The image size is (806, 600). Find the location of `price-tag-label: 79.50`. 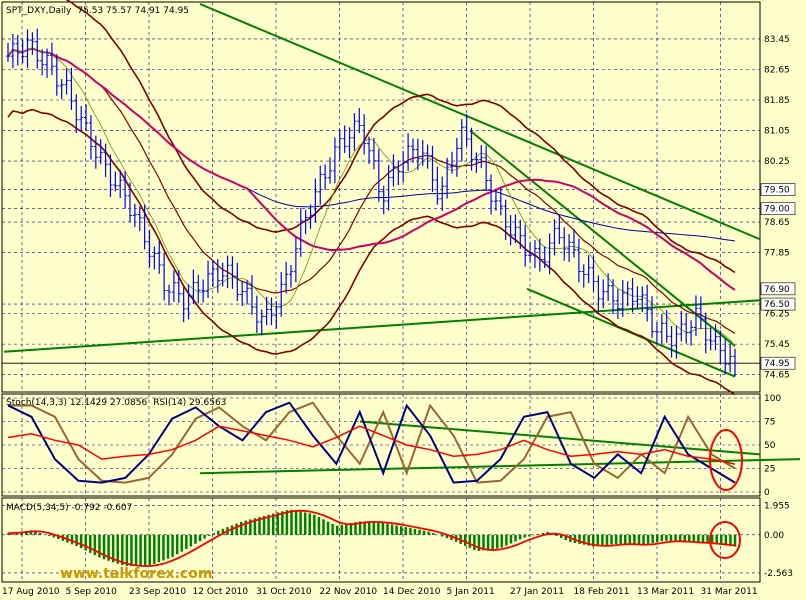

price-tag-label: 79.50 is located at coordinates (777, 191).